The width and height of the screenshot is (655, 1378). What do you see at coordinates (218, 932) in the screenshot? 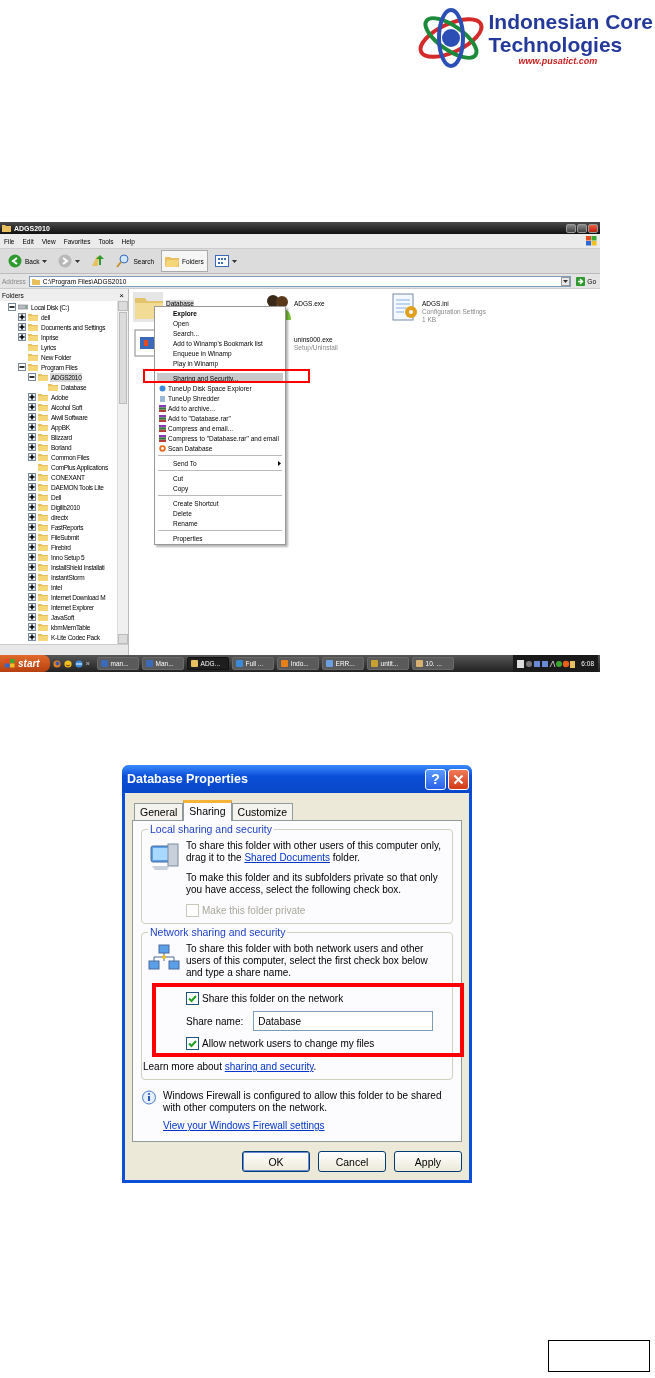
I see `group-title: Network sharing and security` at bounding box center [218, 932].